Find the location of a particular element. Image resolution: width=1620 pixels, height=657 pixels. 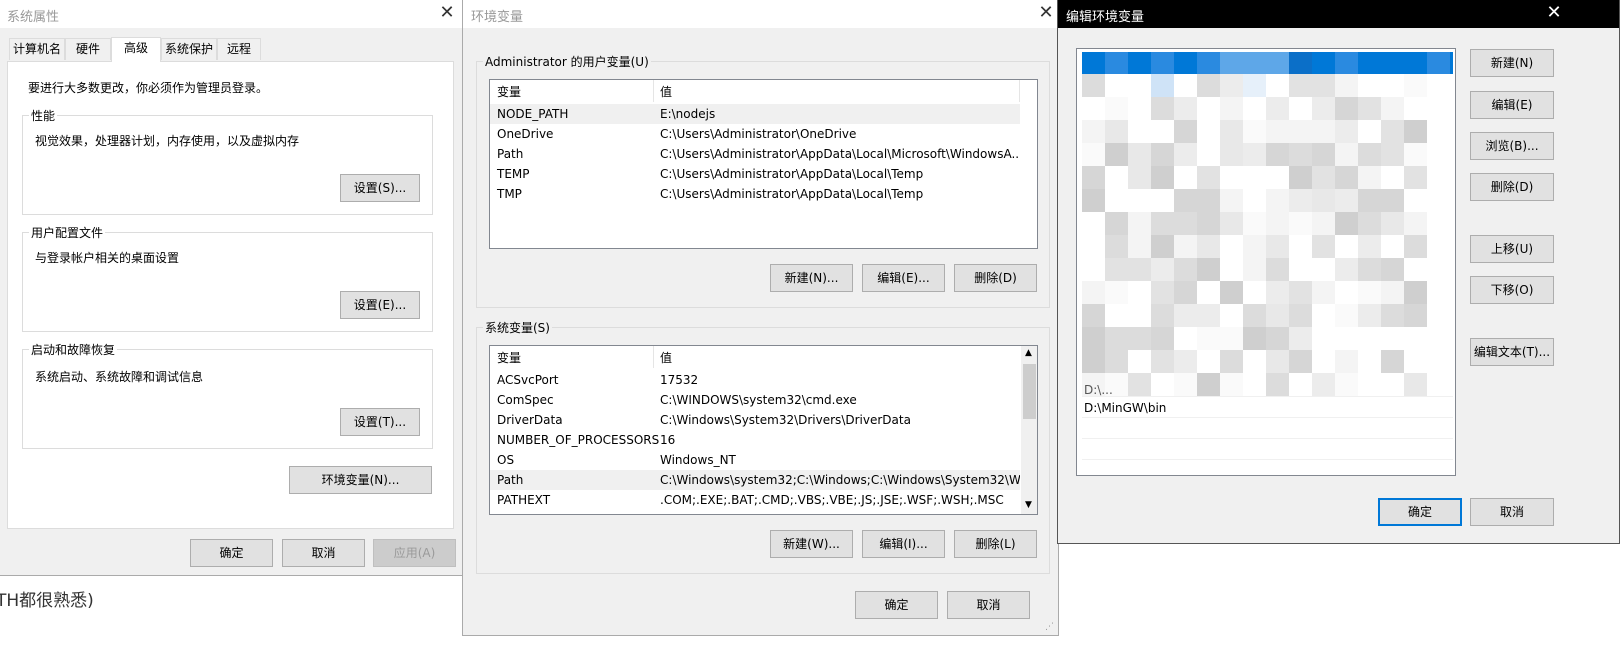

profile-desc: 与登录帐户相关的桌面设置 is located at coordinates (107, 258).